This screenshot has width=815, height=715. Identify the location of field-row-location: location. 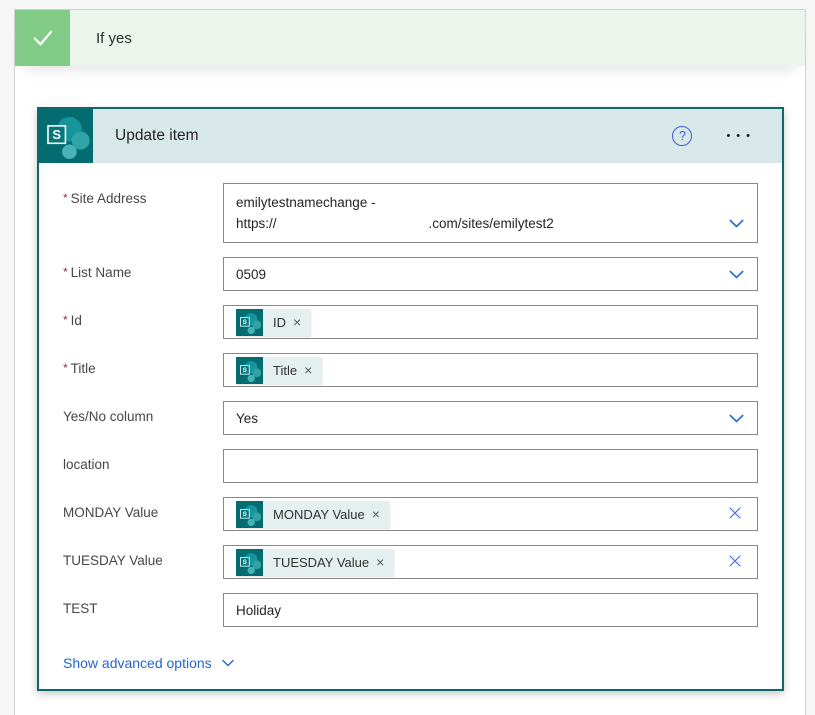
(410, 466).